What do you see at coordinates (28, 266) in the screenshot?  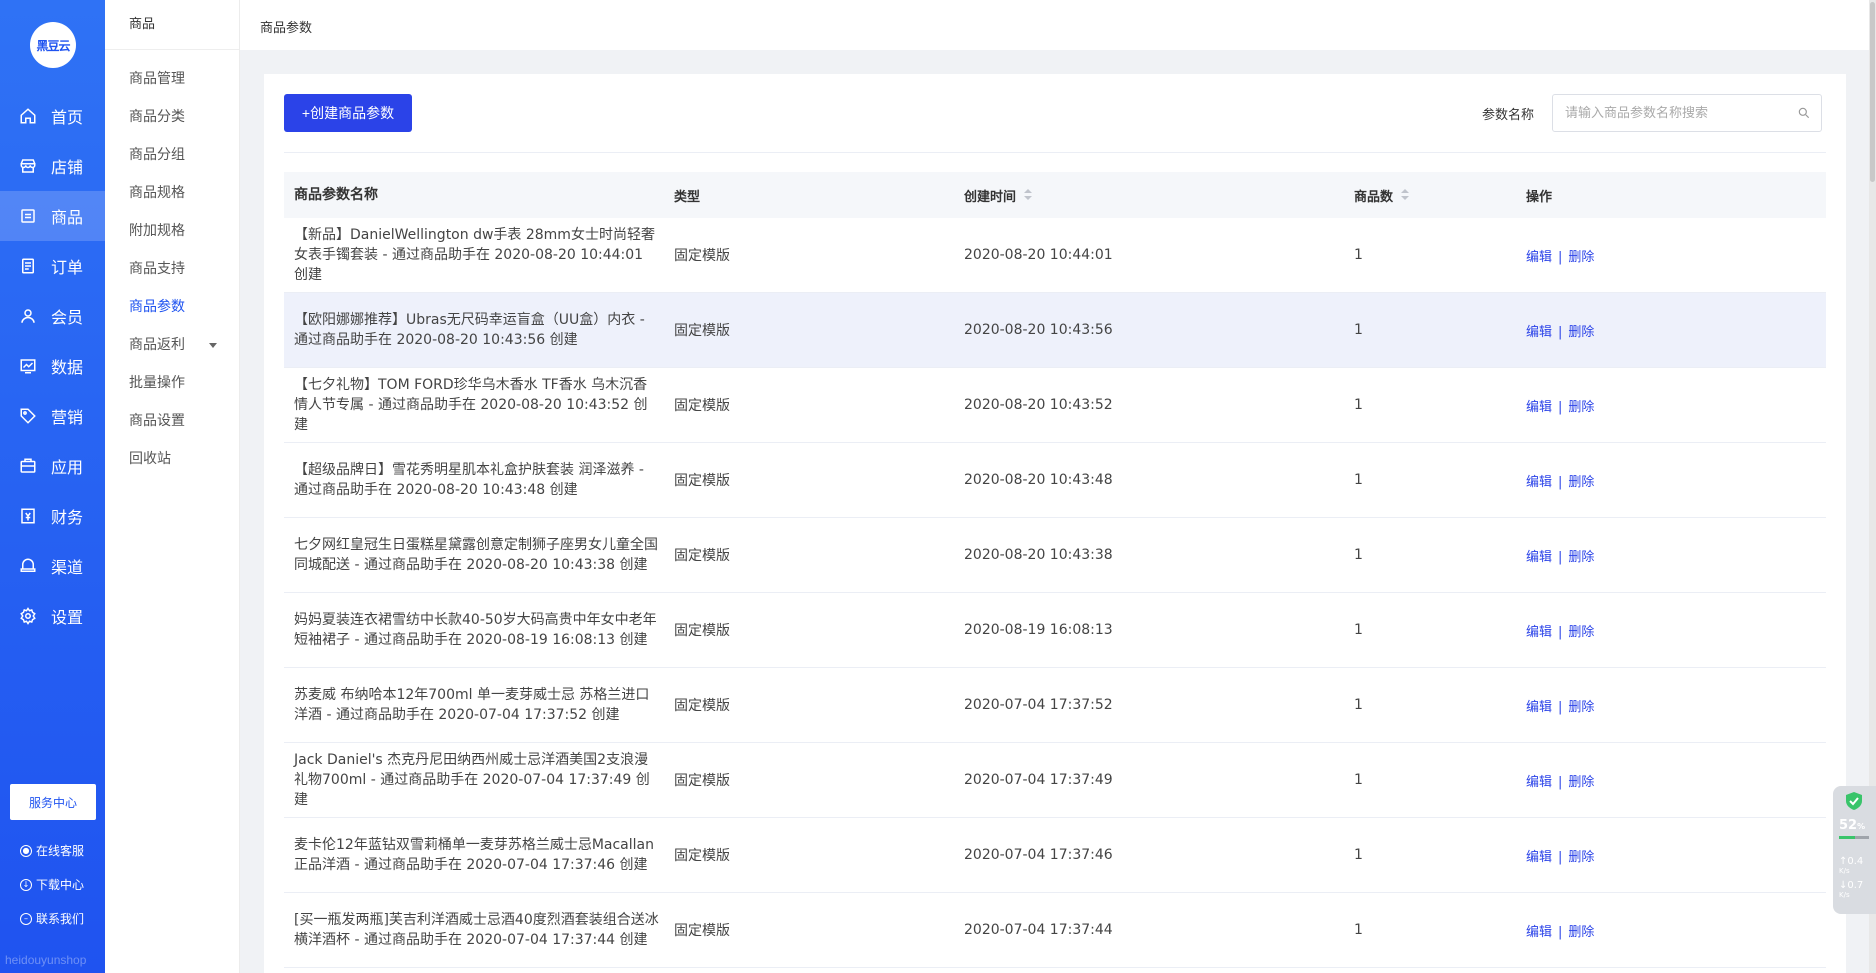 I see `order-icon` at bounding box center [28, 266].